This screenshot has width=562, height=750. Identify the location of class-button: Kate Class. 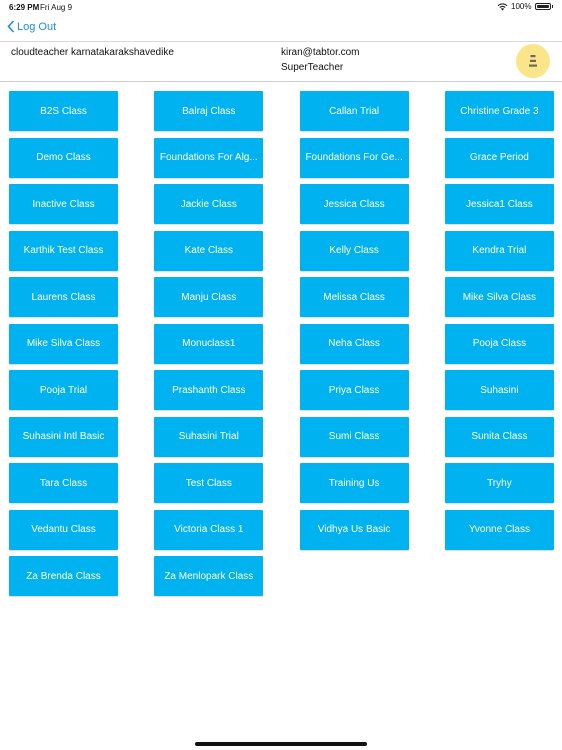
(209, 250).